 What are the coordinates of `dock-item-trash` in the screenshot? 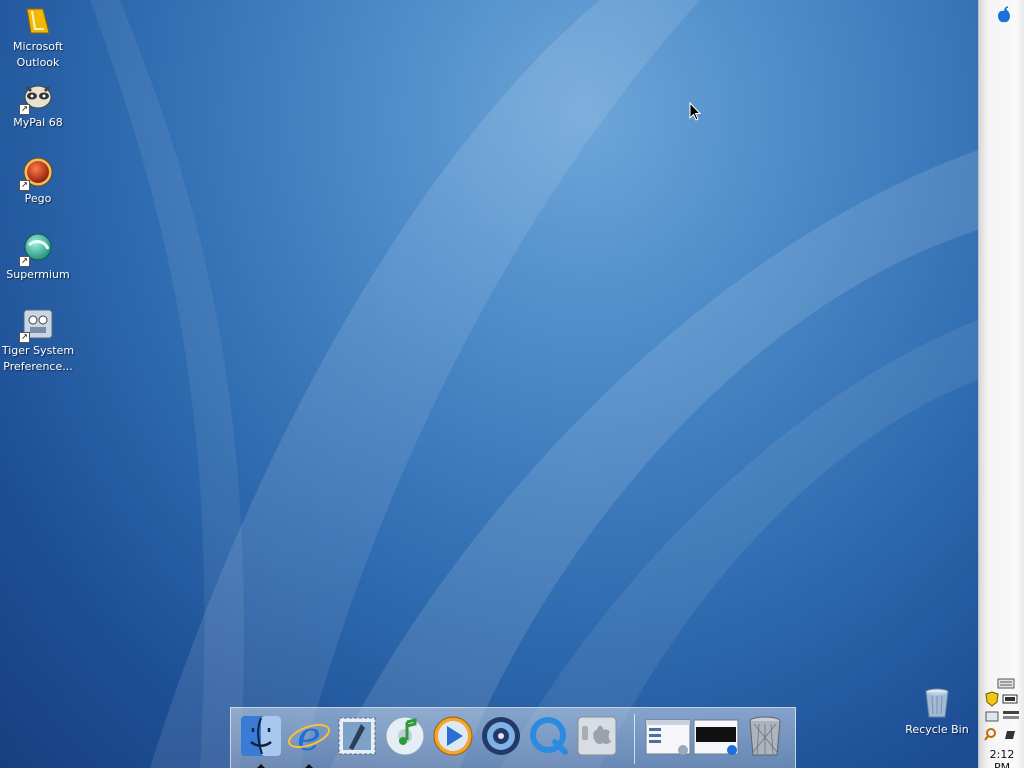 It's located at (765, 736).